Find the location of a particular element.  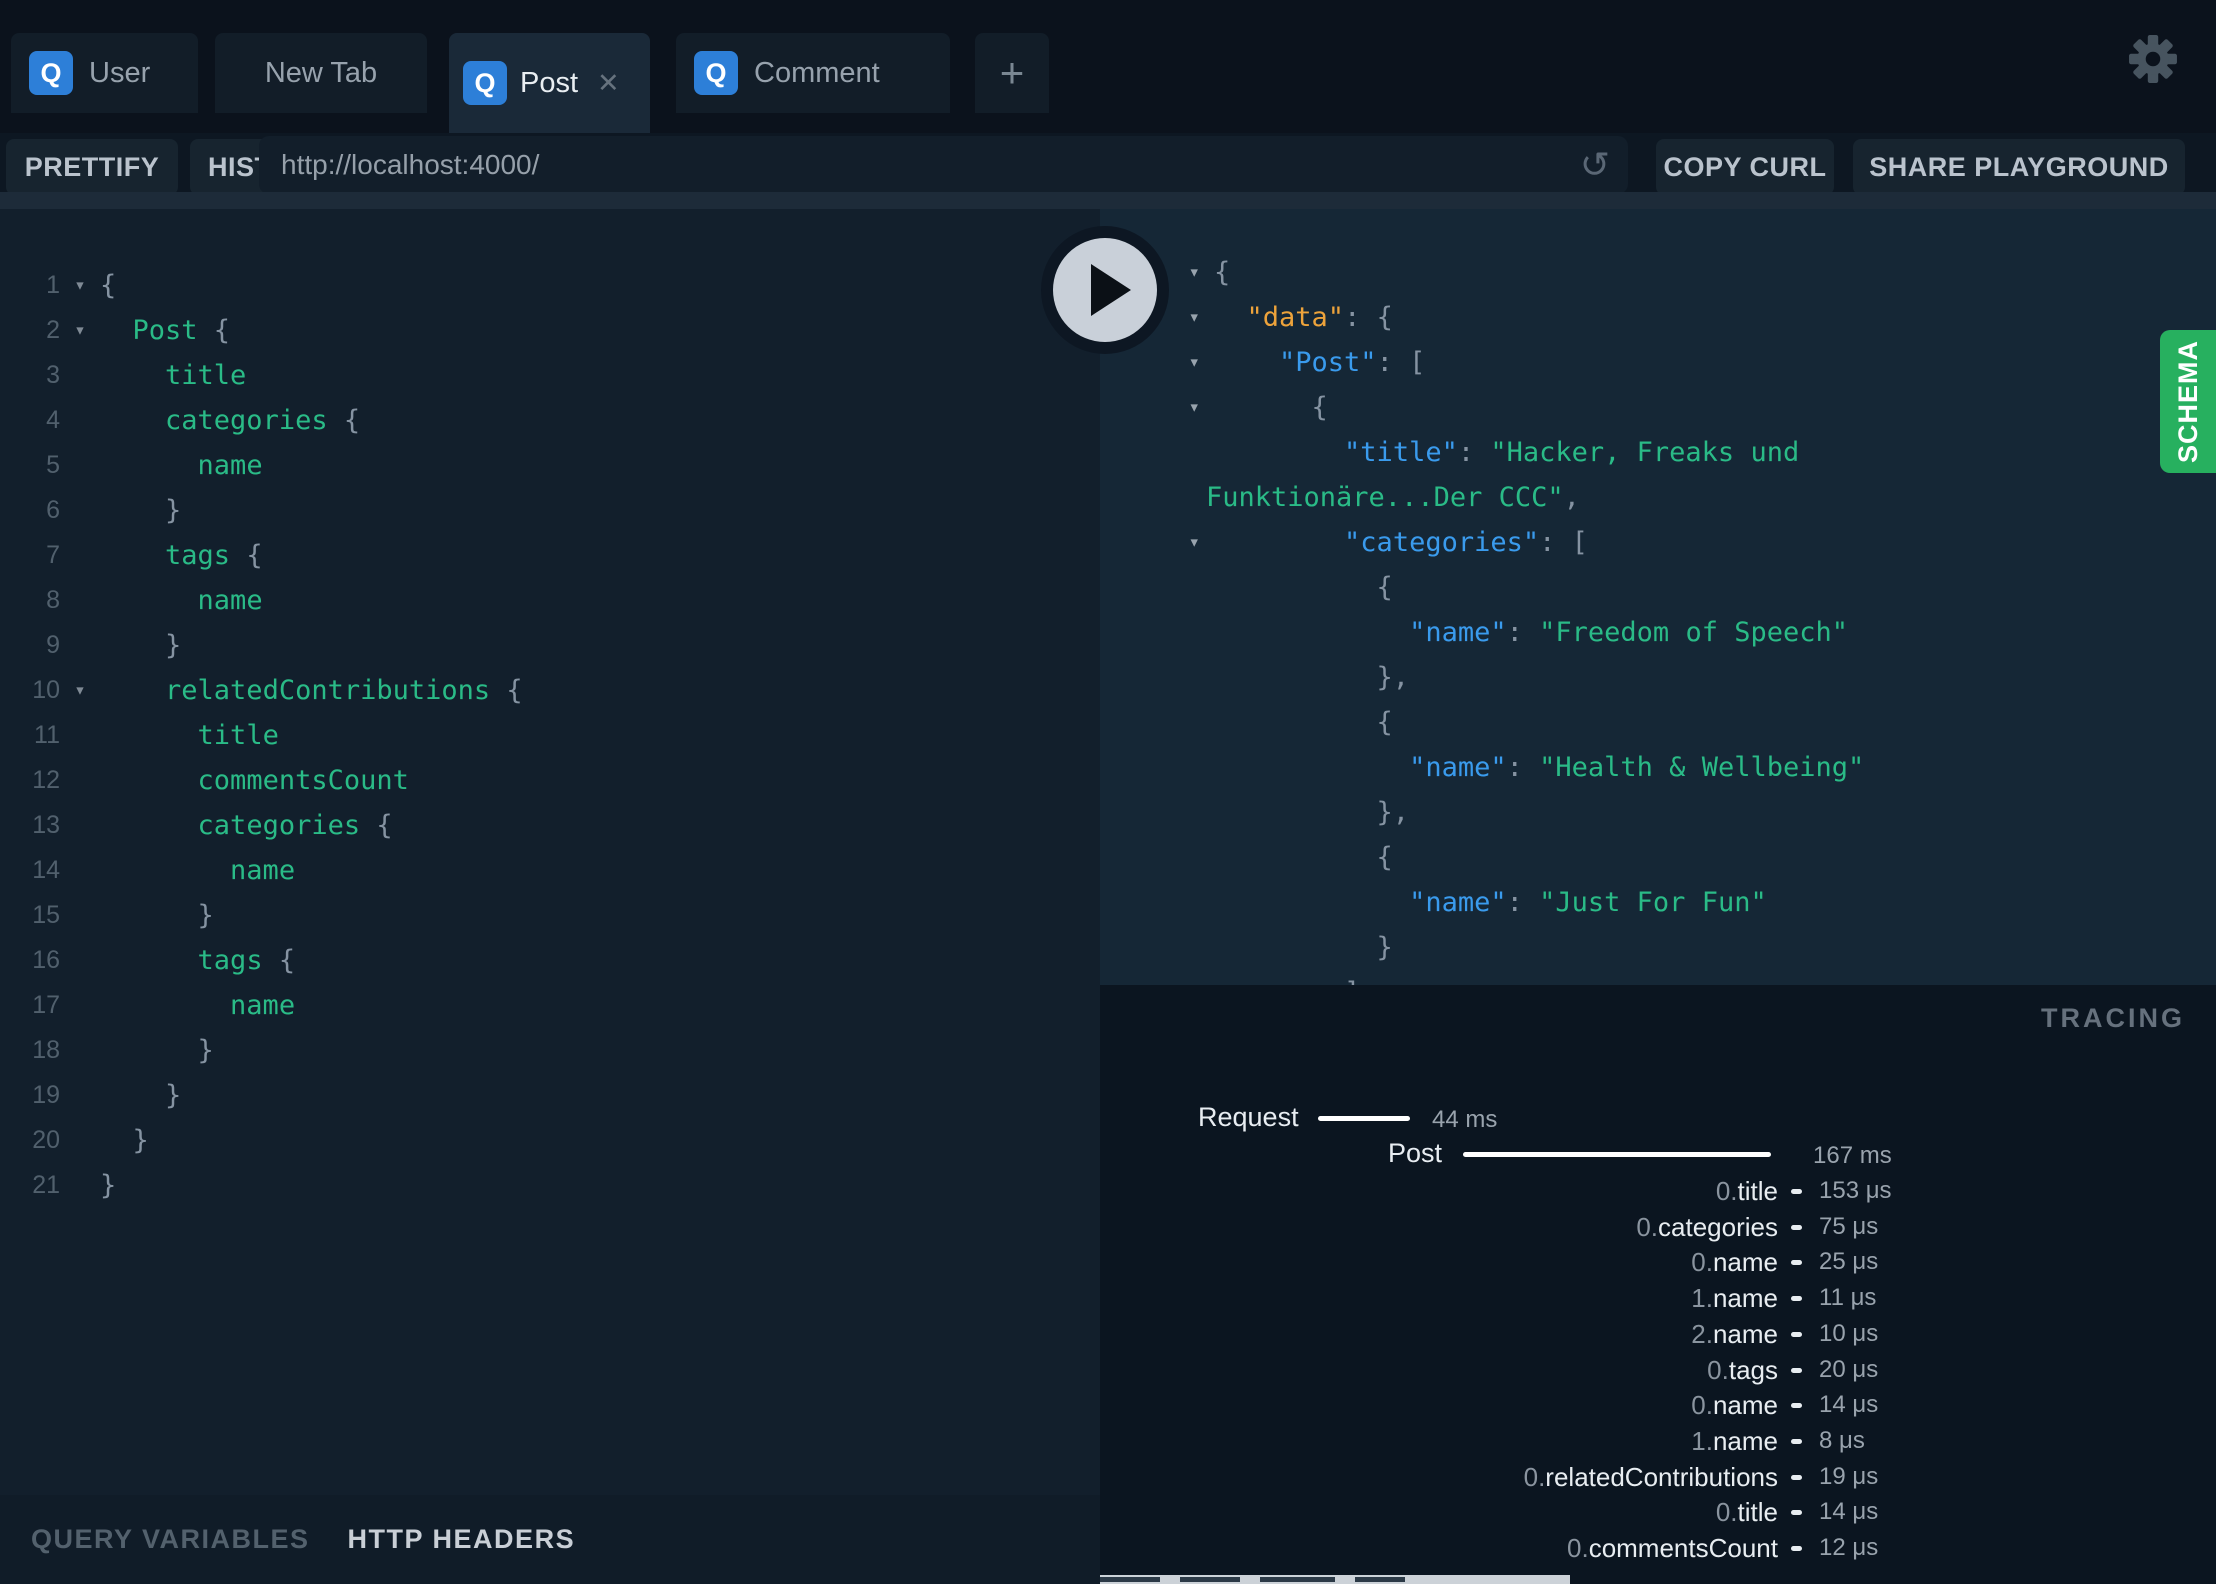

share-playground-button: SHARE PLAYGROUND is located at coordinates (2019, 167).